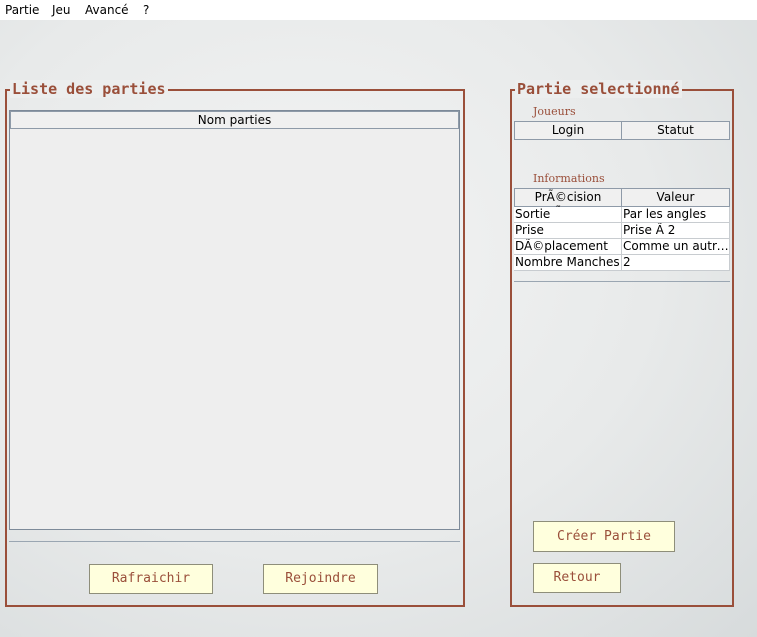 This screenshot has height=637, width=757. I want to click on players-title: Joueurs, so click(554, 111).